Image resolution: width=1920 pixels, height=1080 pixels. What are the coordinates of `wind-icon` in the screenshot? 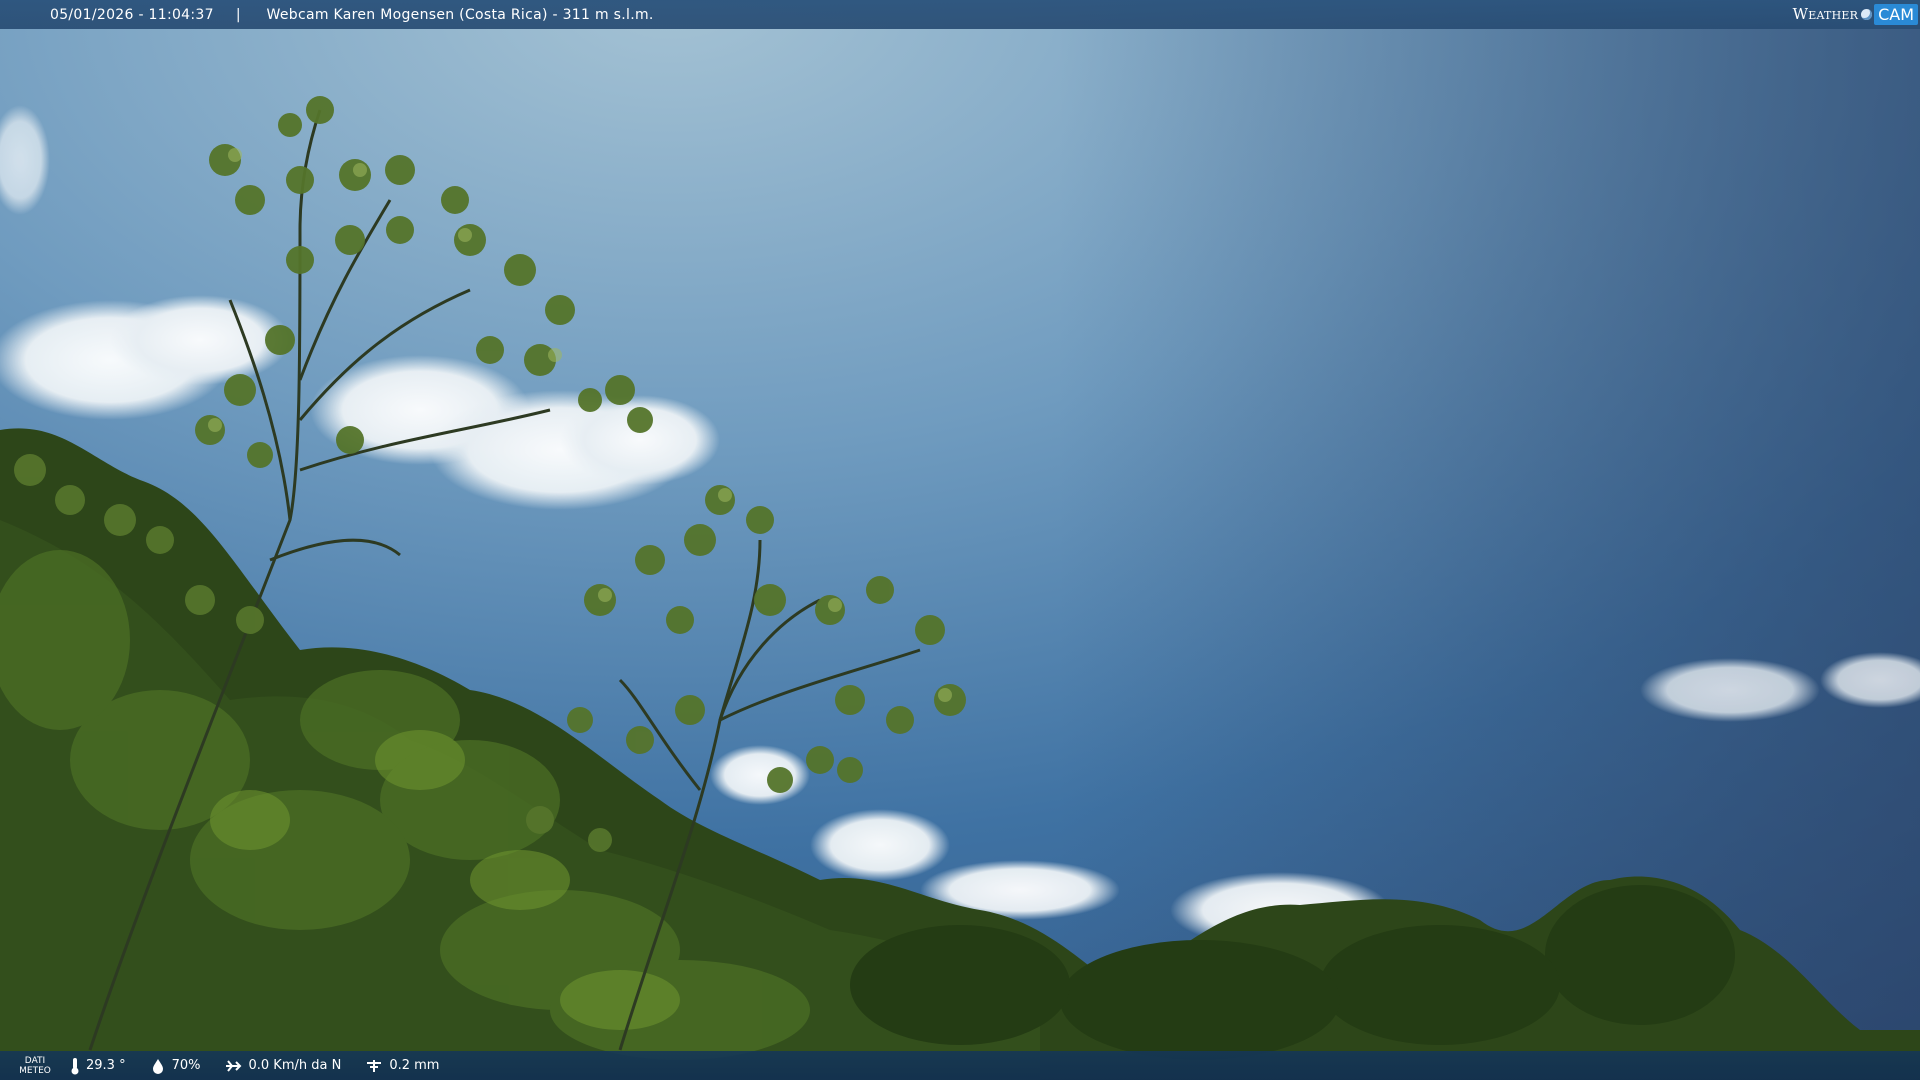 It's located at (234, 1065).